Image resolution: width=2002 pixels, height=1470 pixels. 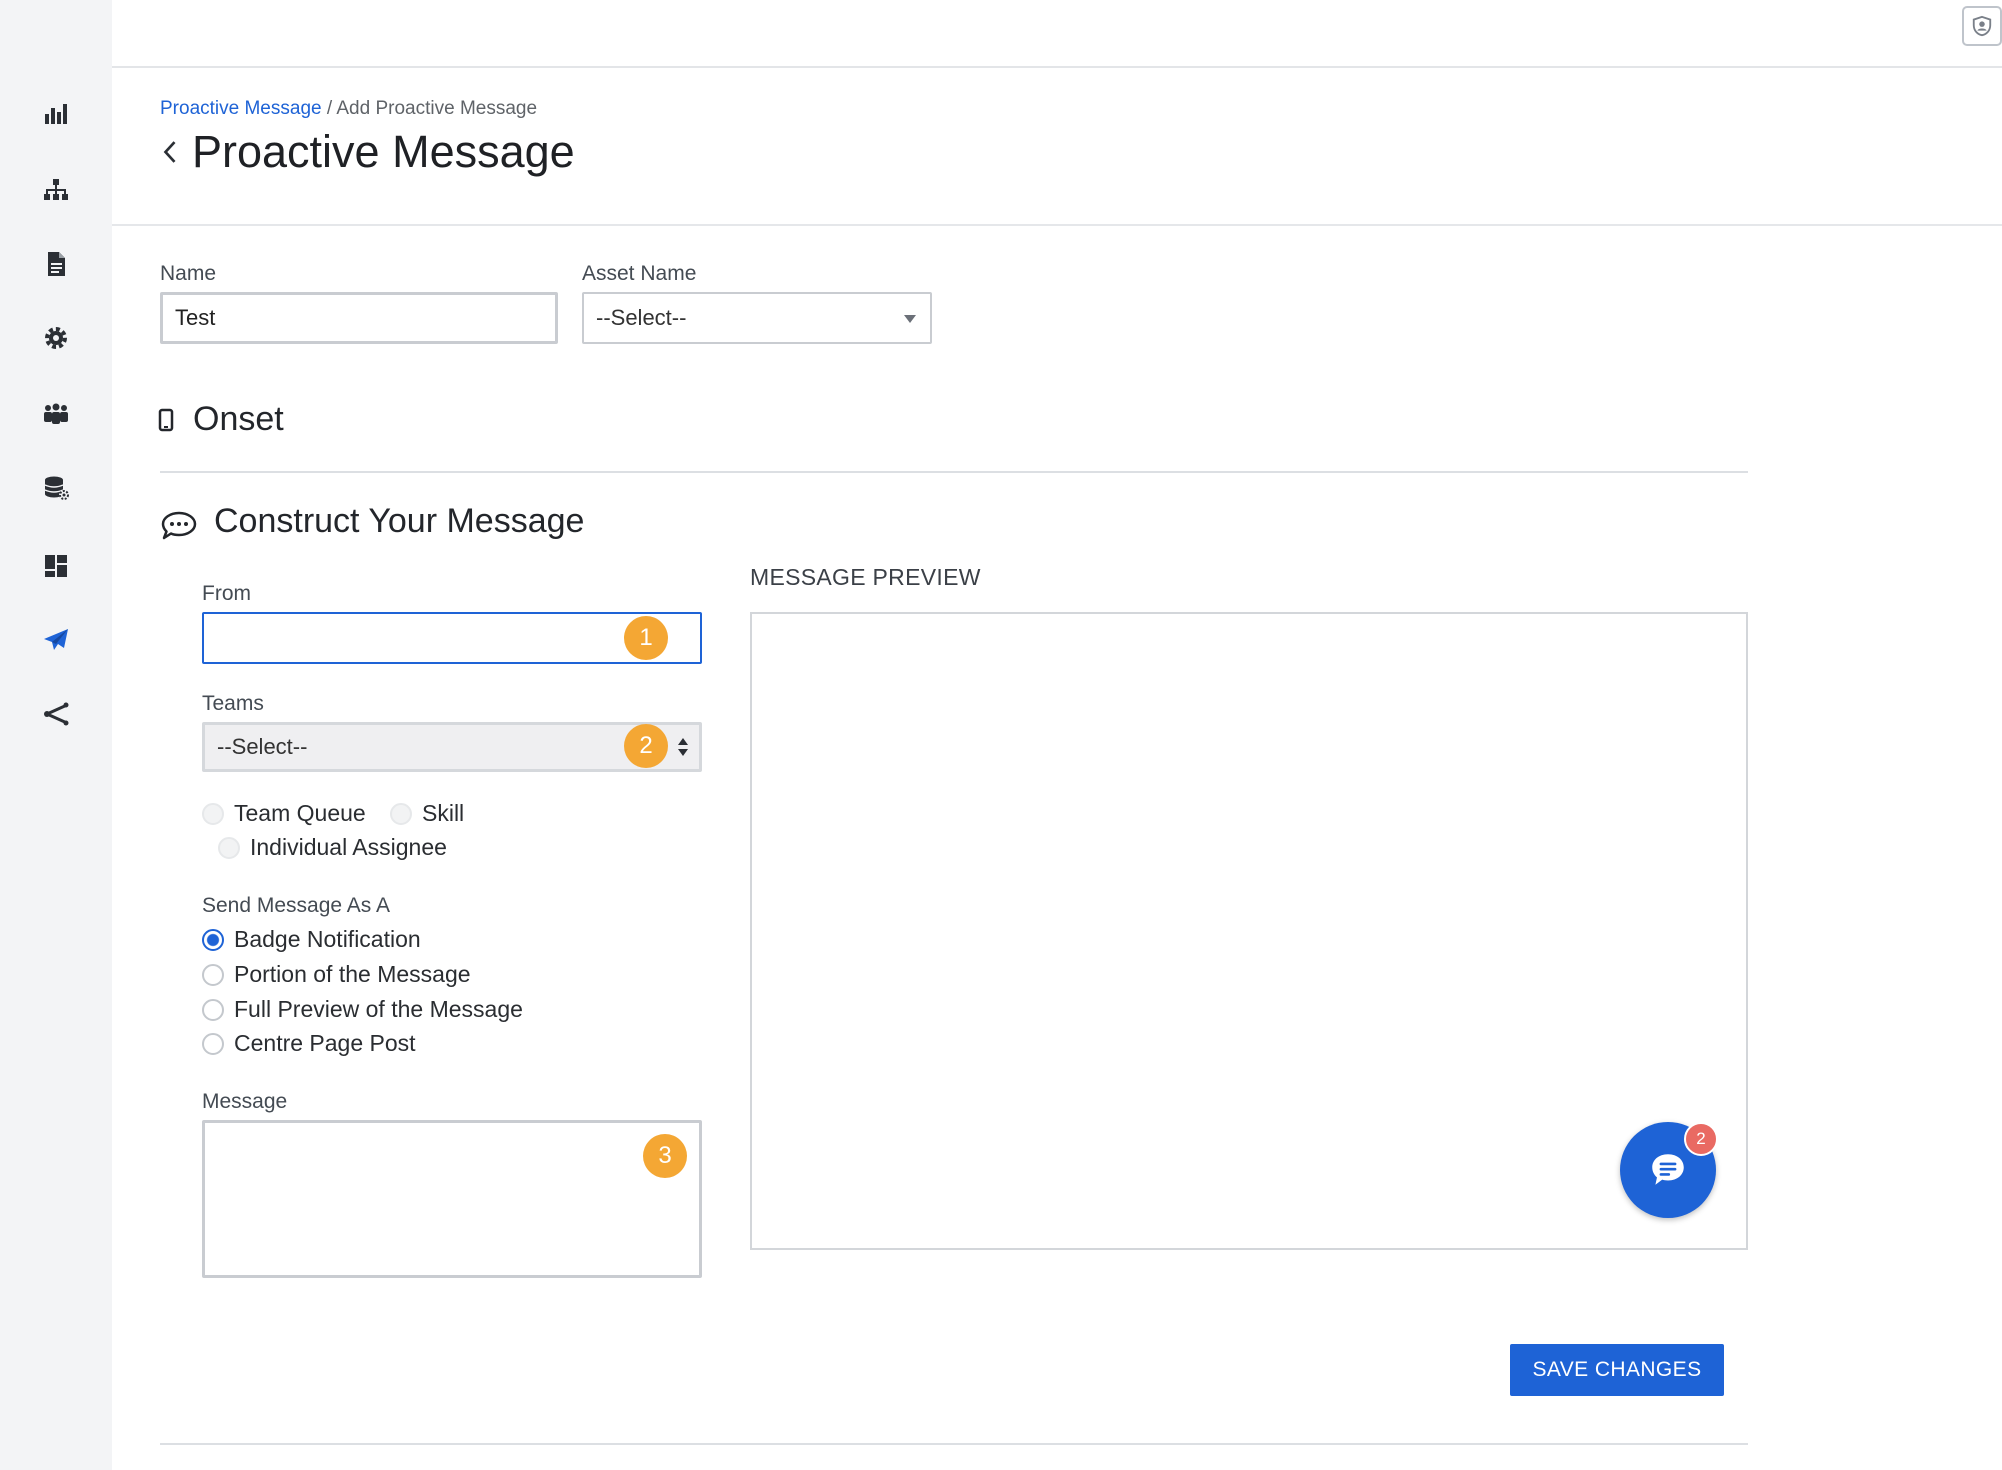 What do you see at coordinates (443, 813) in the screenshot?
I see `radio-skill-label: Skill` at bounding box center [443, 813].